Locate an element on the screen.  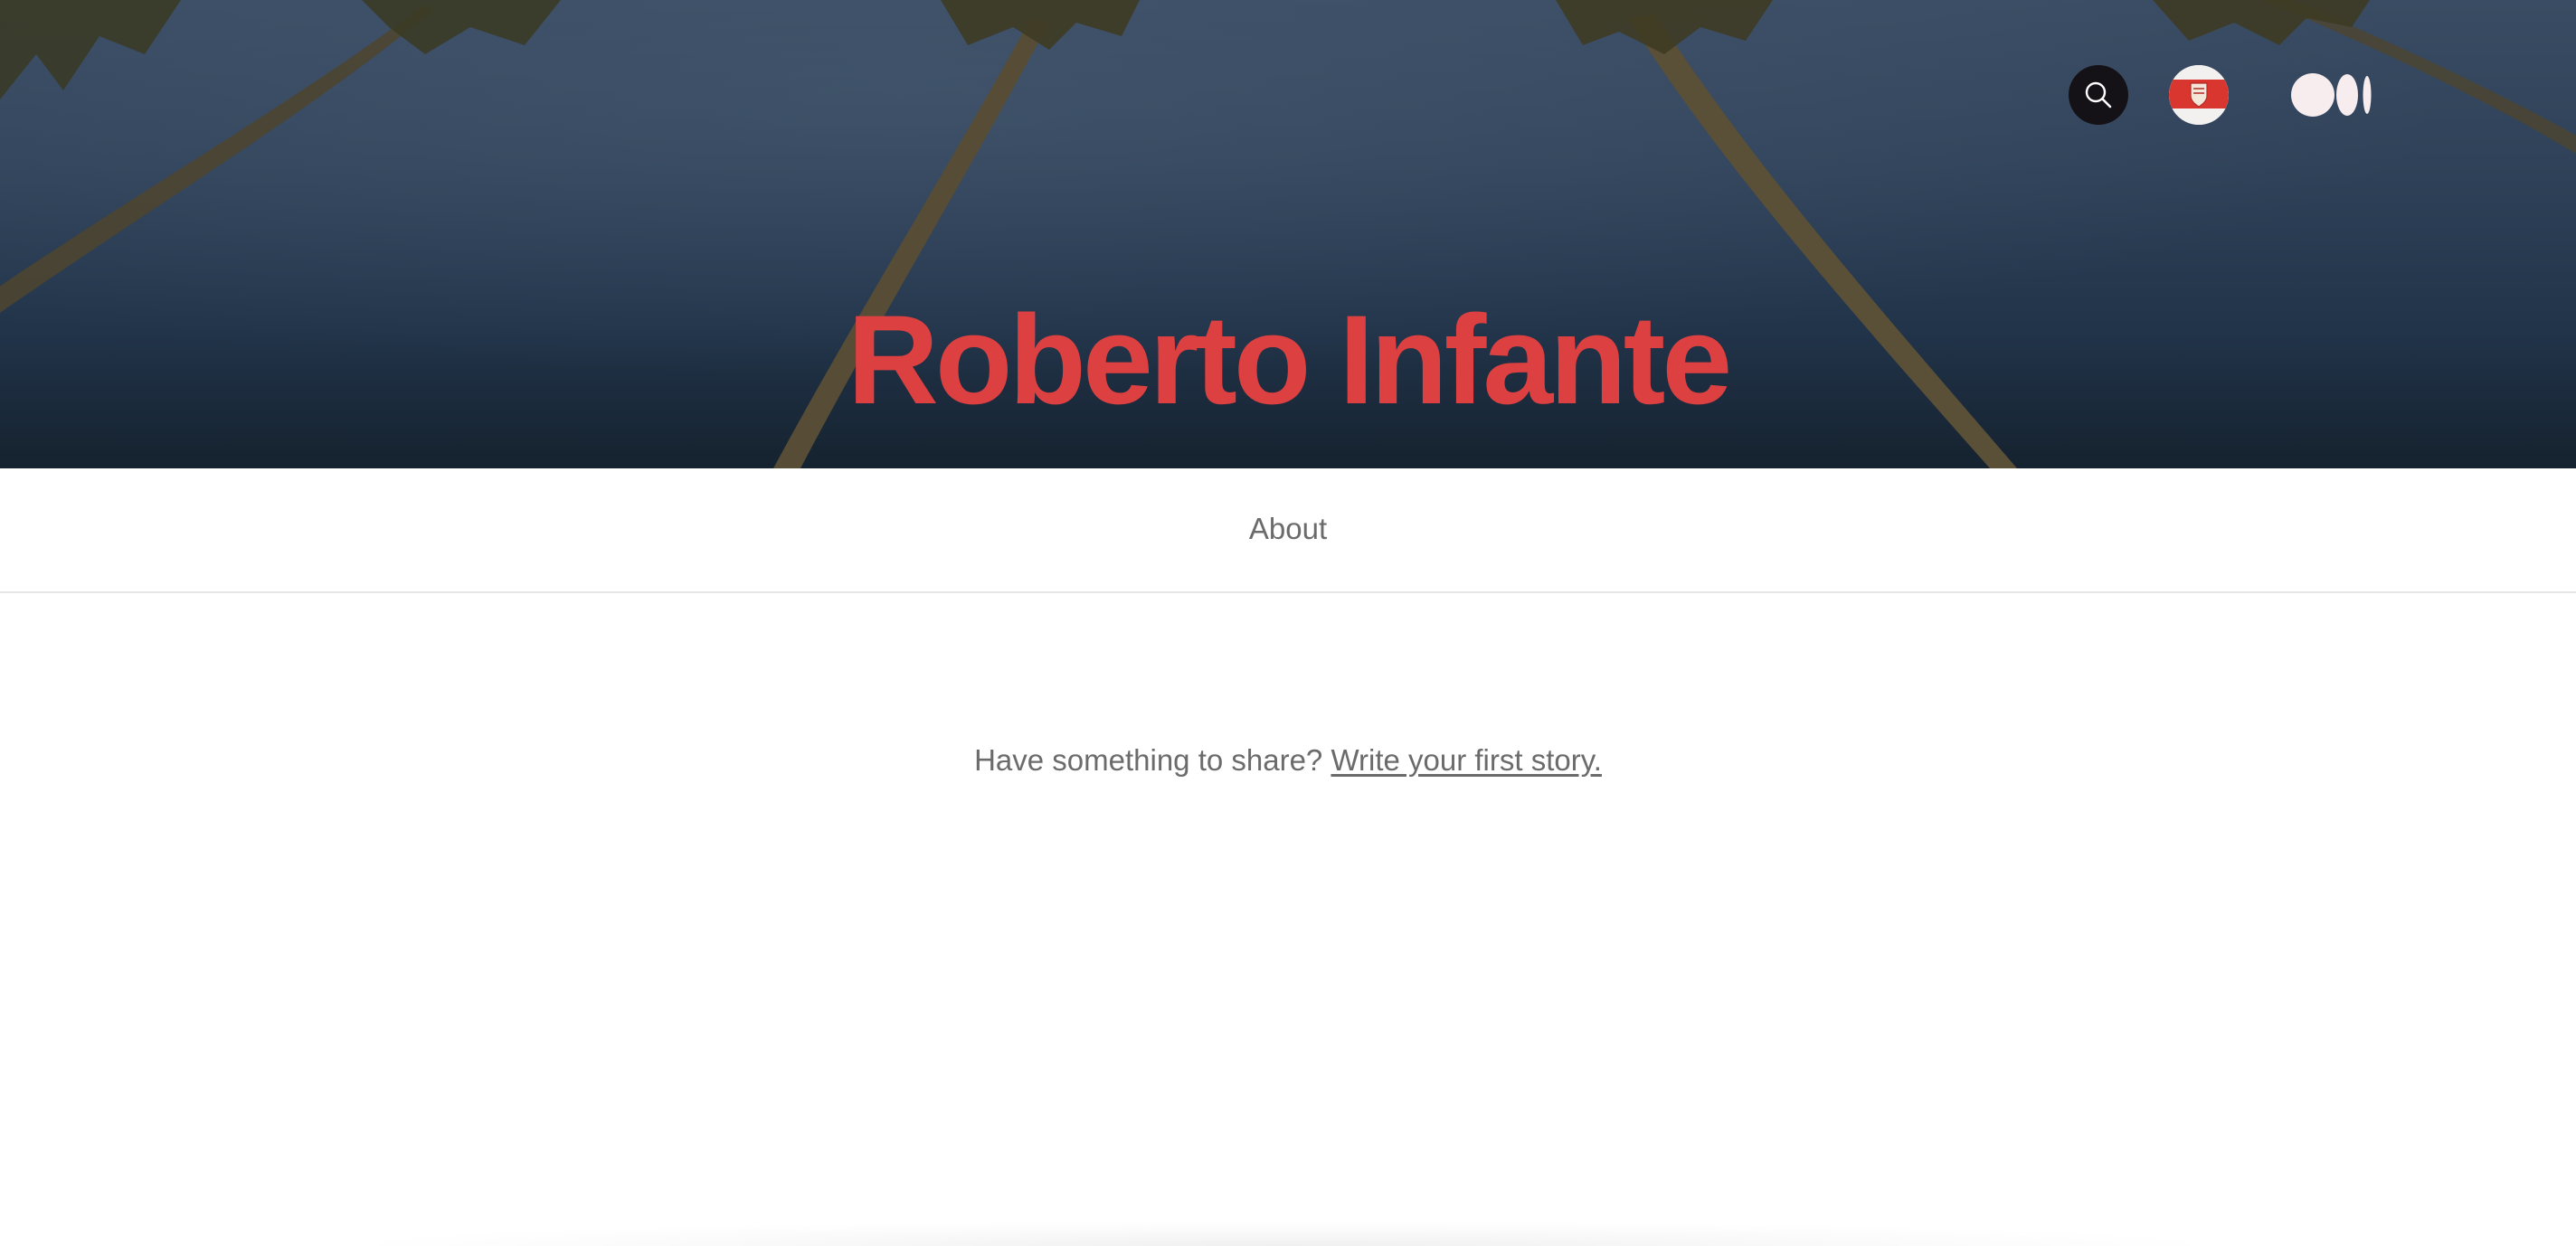
avatar is located at coordinates (2199, 95).